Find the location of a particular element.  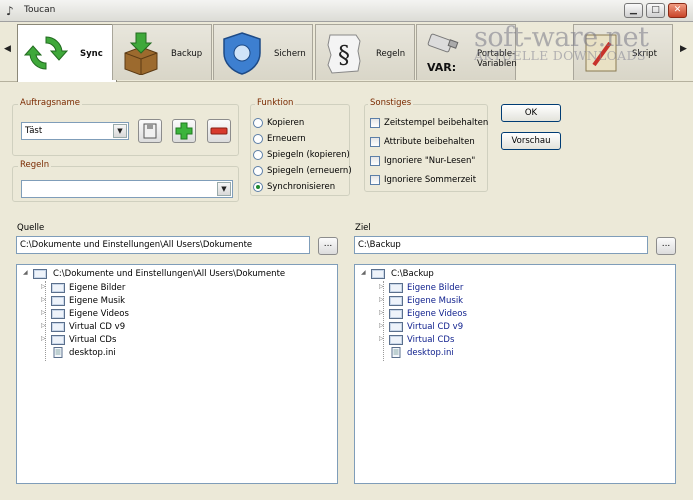

tree-node-label: Virtual CDs is located at coordinates (431, 340).